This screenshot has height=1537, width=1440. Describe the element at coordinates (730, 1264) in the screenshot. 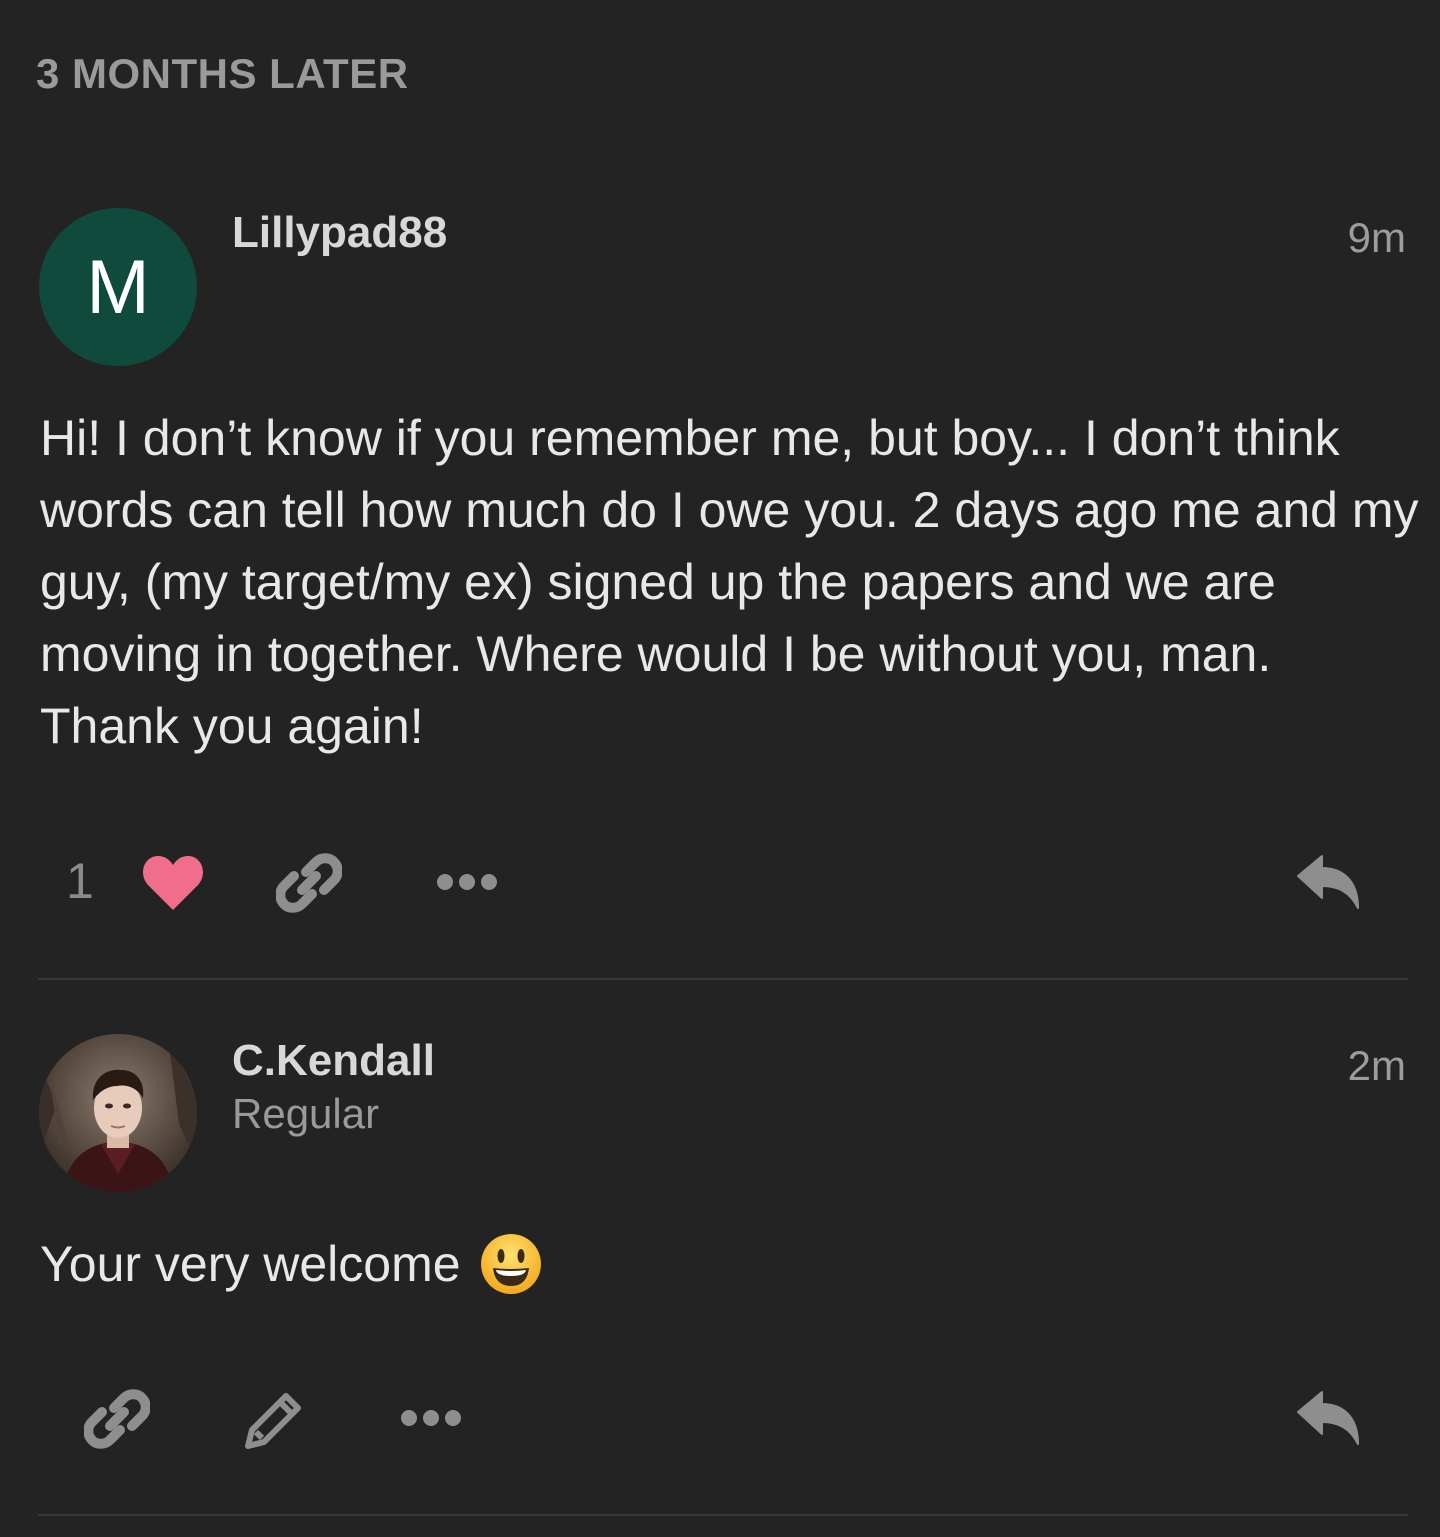

I see `post-body-container: Your very welcome` at that location.